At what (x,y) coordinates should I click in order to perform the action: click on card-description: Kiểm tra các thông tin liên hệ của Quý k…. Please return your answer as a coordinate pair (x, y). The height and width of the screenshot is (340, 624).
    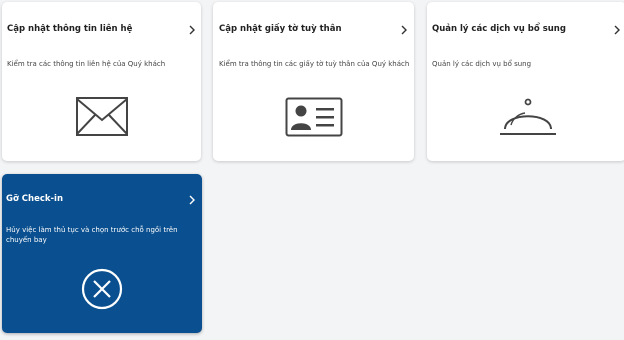
    Looking at the image, I should click on (86, 64).